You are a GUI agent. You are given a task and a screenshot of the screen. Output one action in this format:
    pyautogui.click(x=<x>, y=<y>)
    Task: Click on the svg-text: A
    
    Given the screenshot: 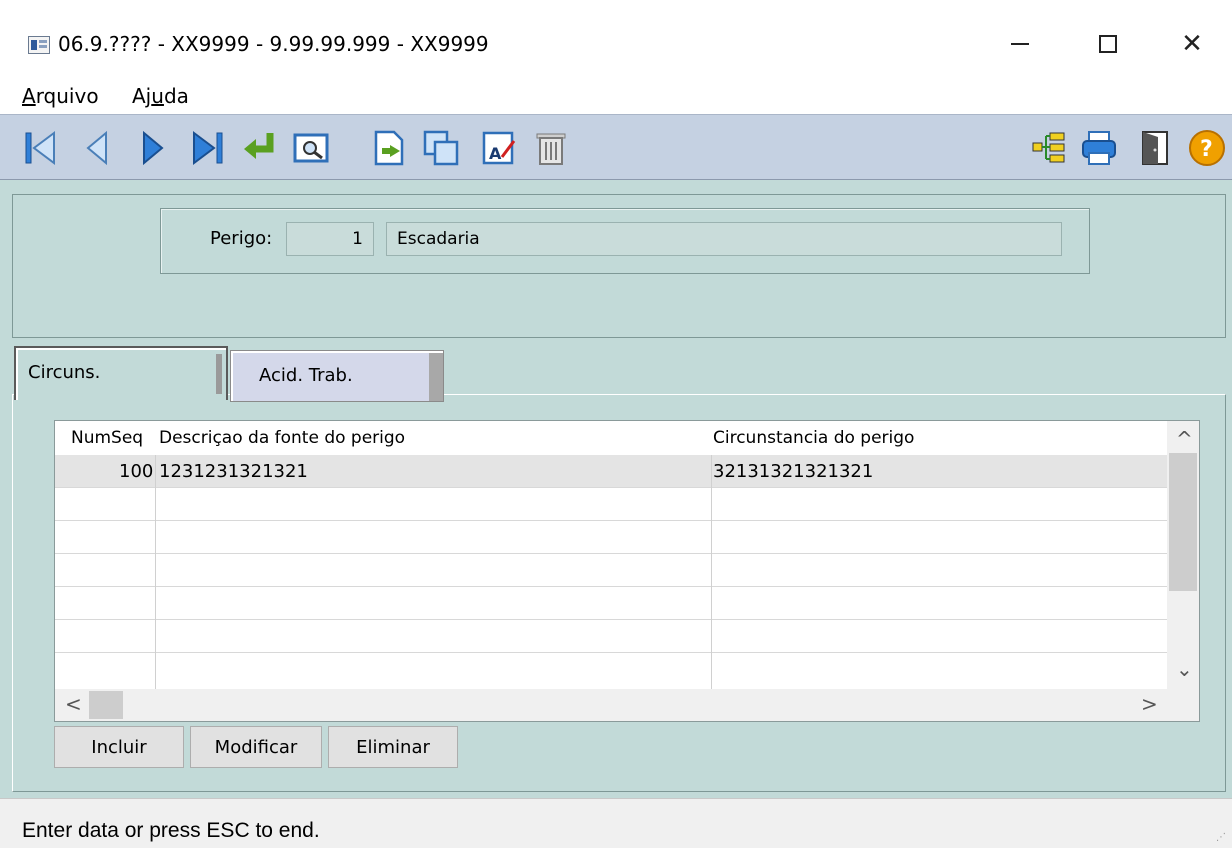 What is the action you would take?
    pyautogui.click(x=495, y=153)
    